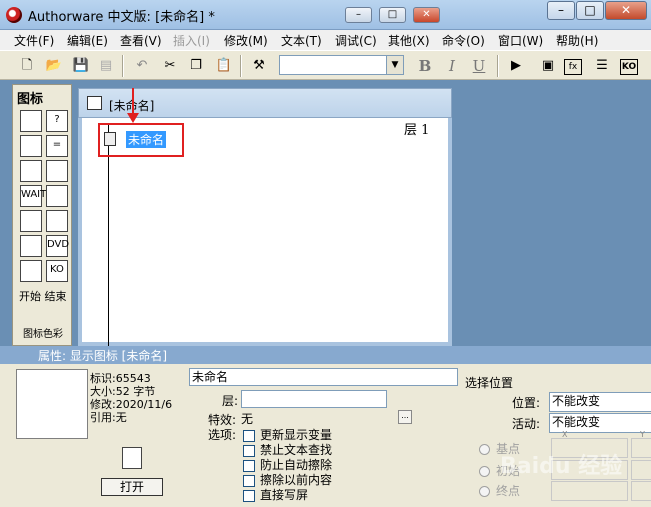 Image resolution: width=651 pixels, height=507 pixels. I want to click on close-button: ✕, so click(626, 10).